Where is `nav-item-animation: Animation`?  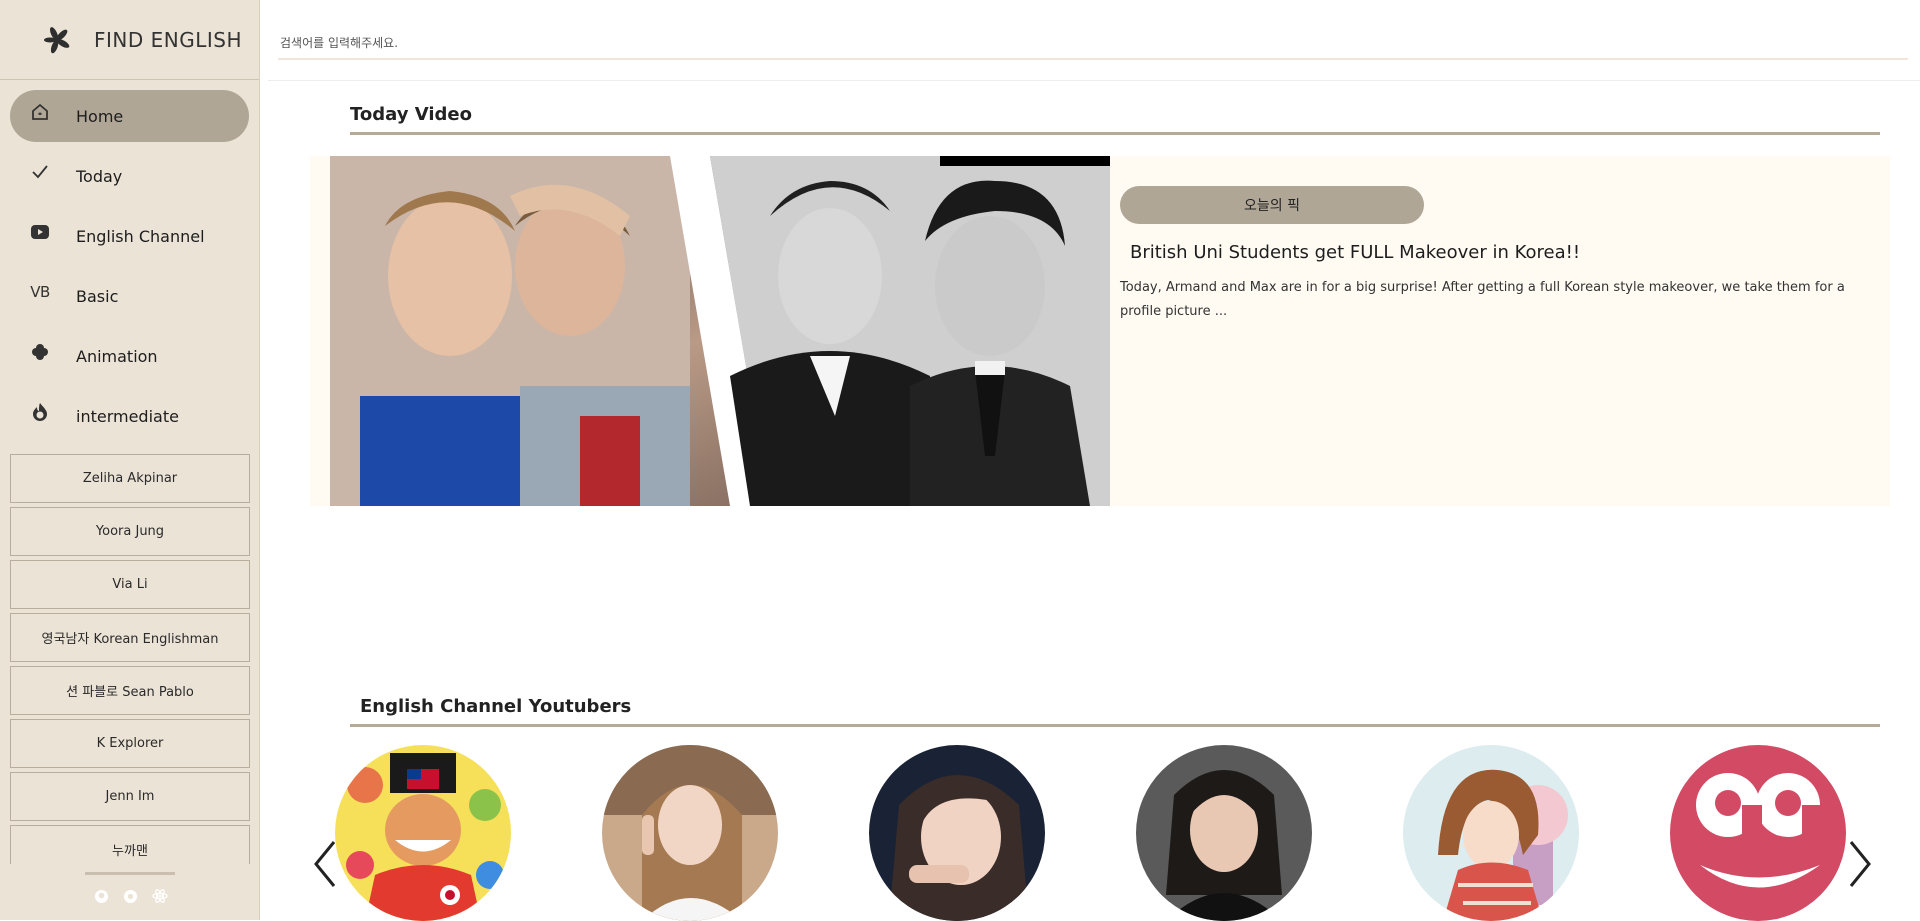 nav-item-animation: Animation is located at coordinates (129, 356).